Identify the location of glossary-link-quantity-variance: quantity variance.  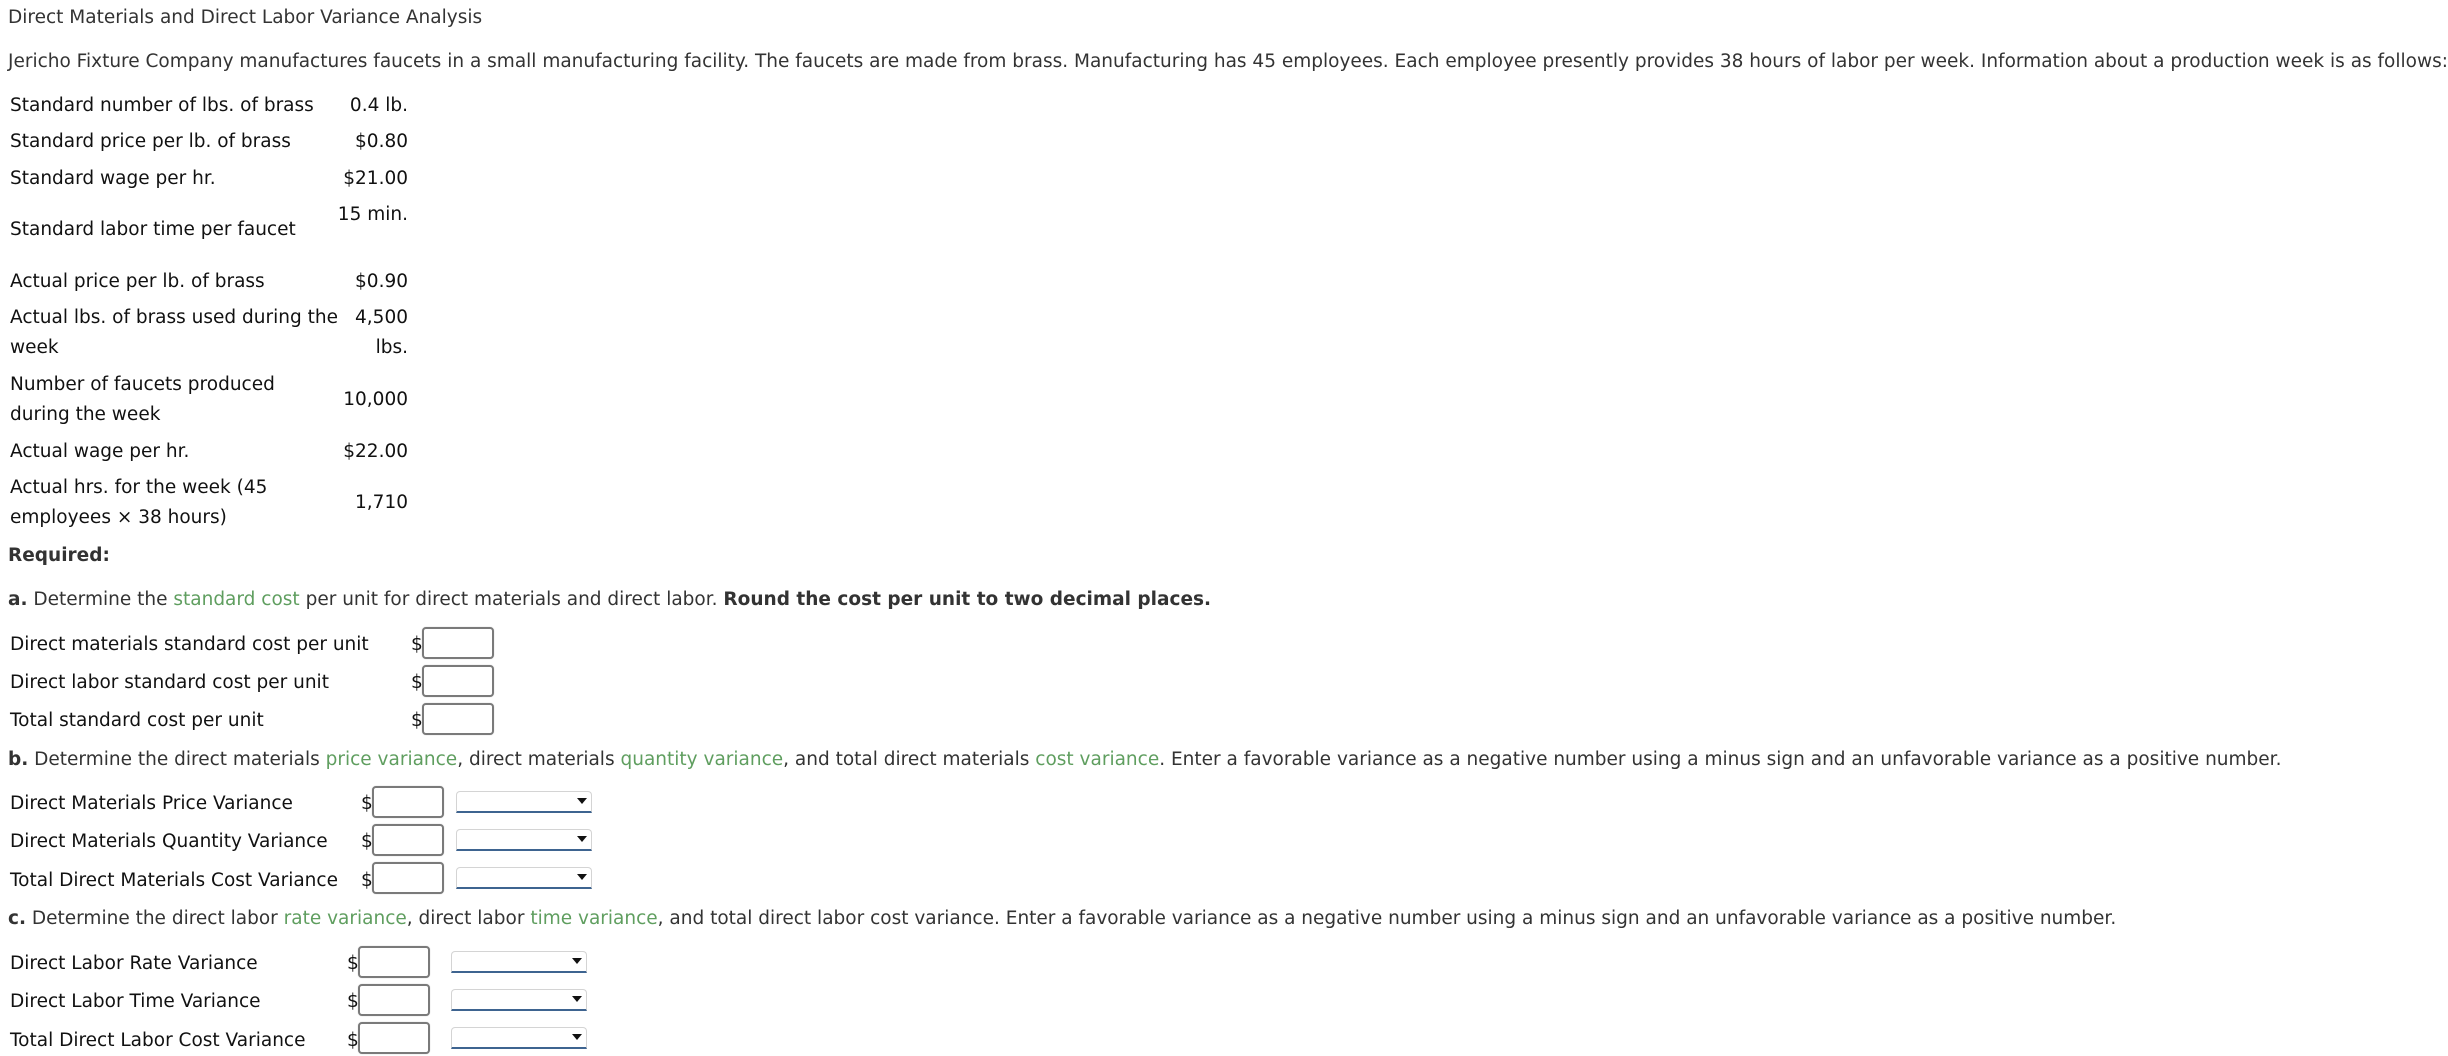
(701, 759).